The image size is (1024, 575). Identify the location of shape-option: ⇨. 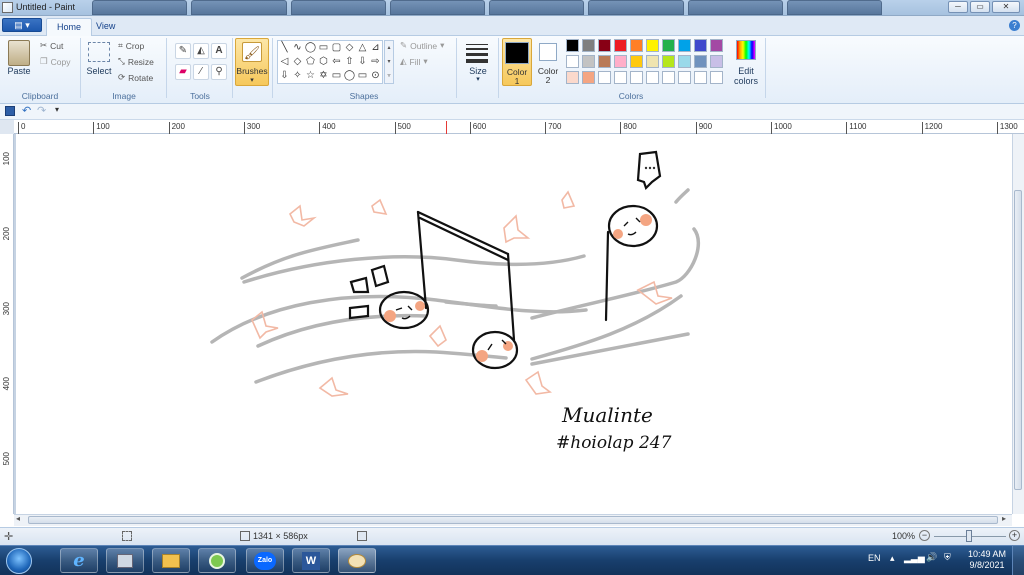
(375, 62).